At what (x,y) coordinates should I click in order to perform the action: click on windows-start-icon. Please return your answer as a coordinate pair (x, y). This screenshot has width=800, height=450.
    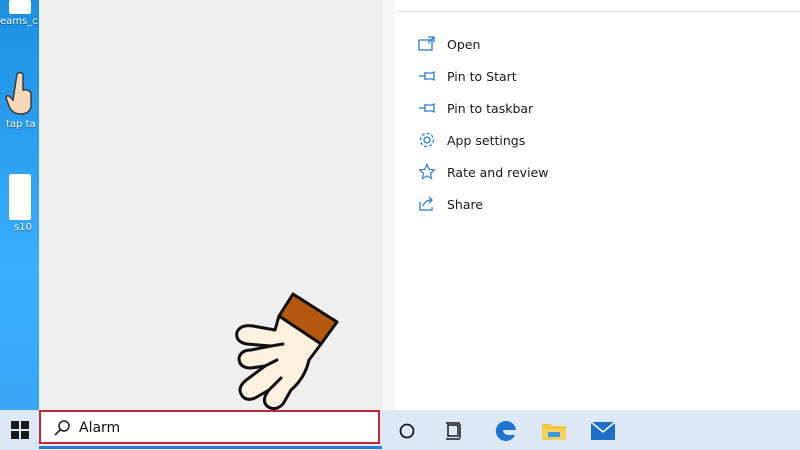
    Looking at the image, I should click on (19, 430).